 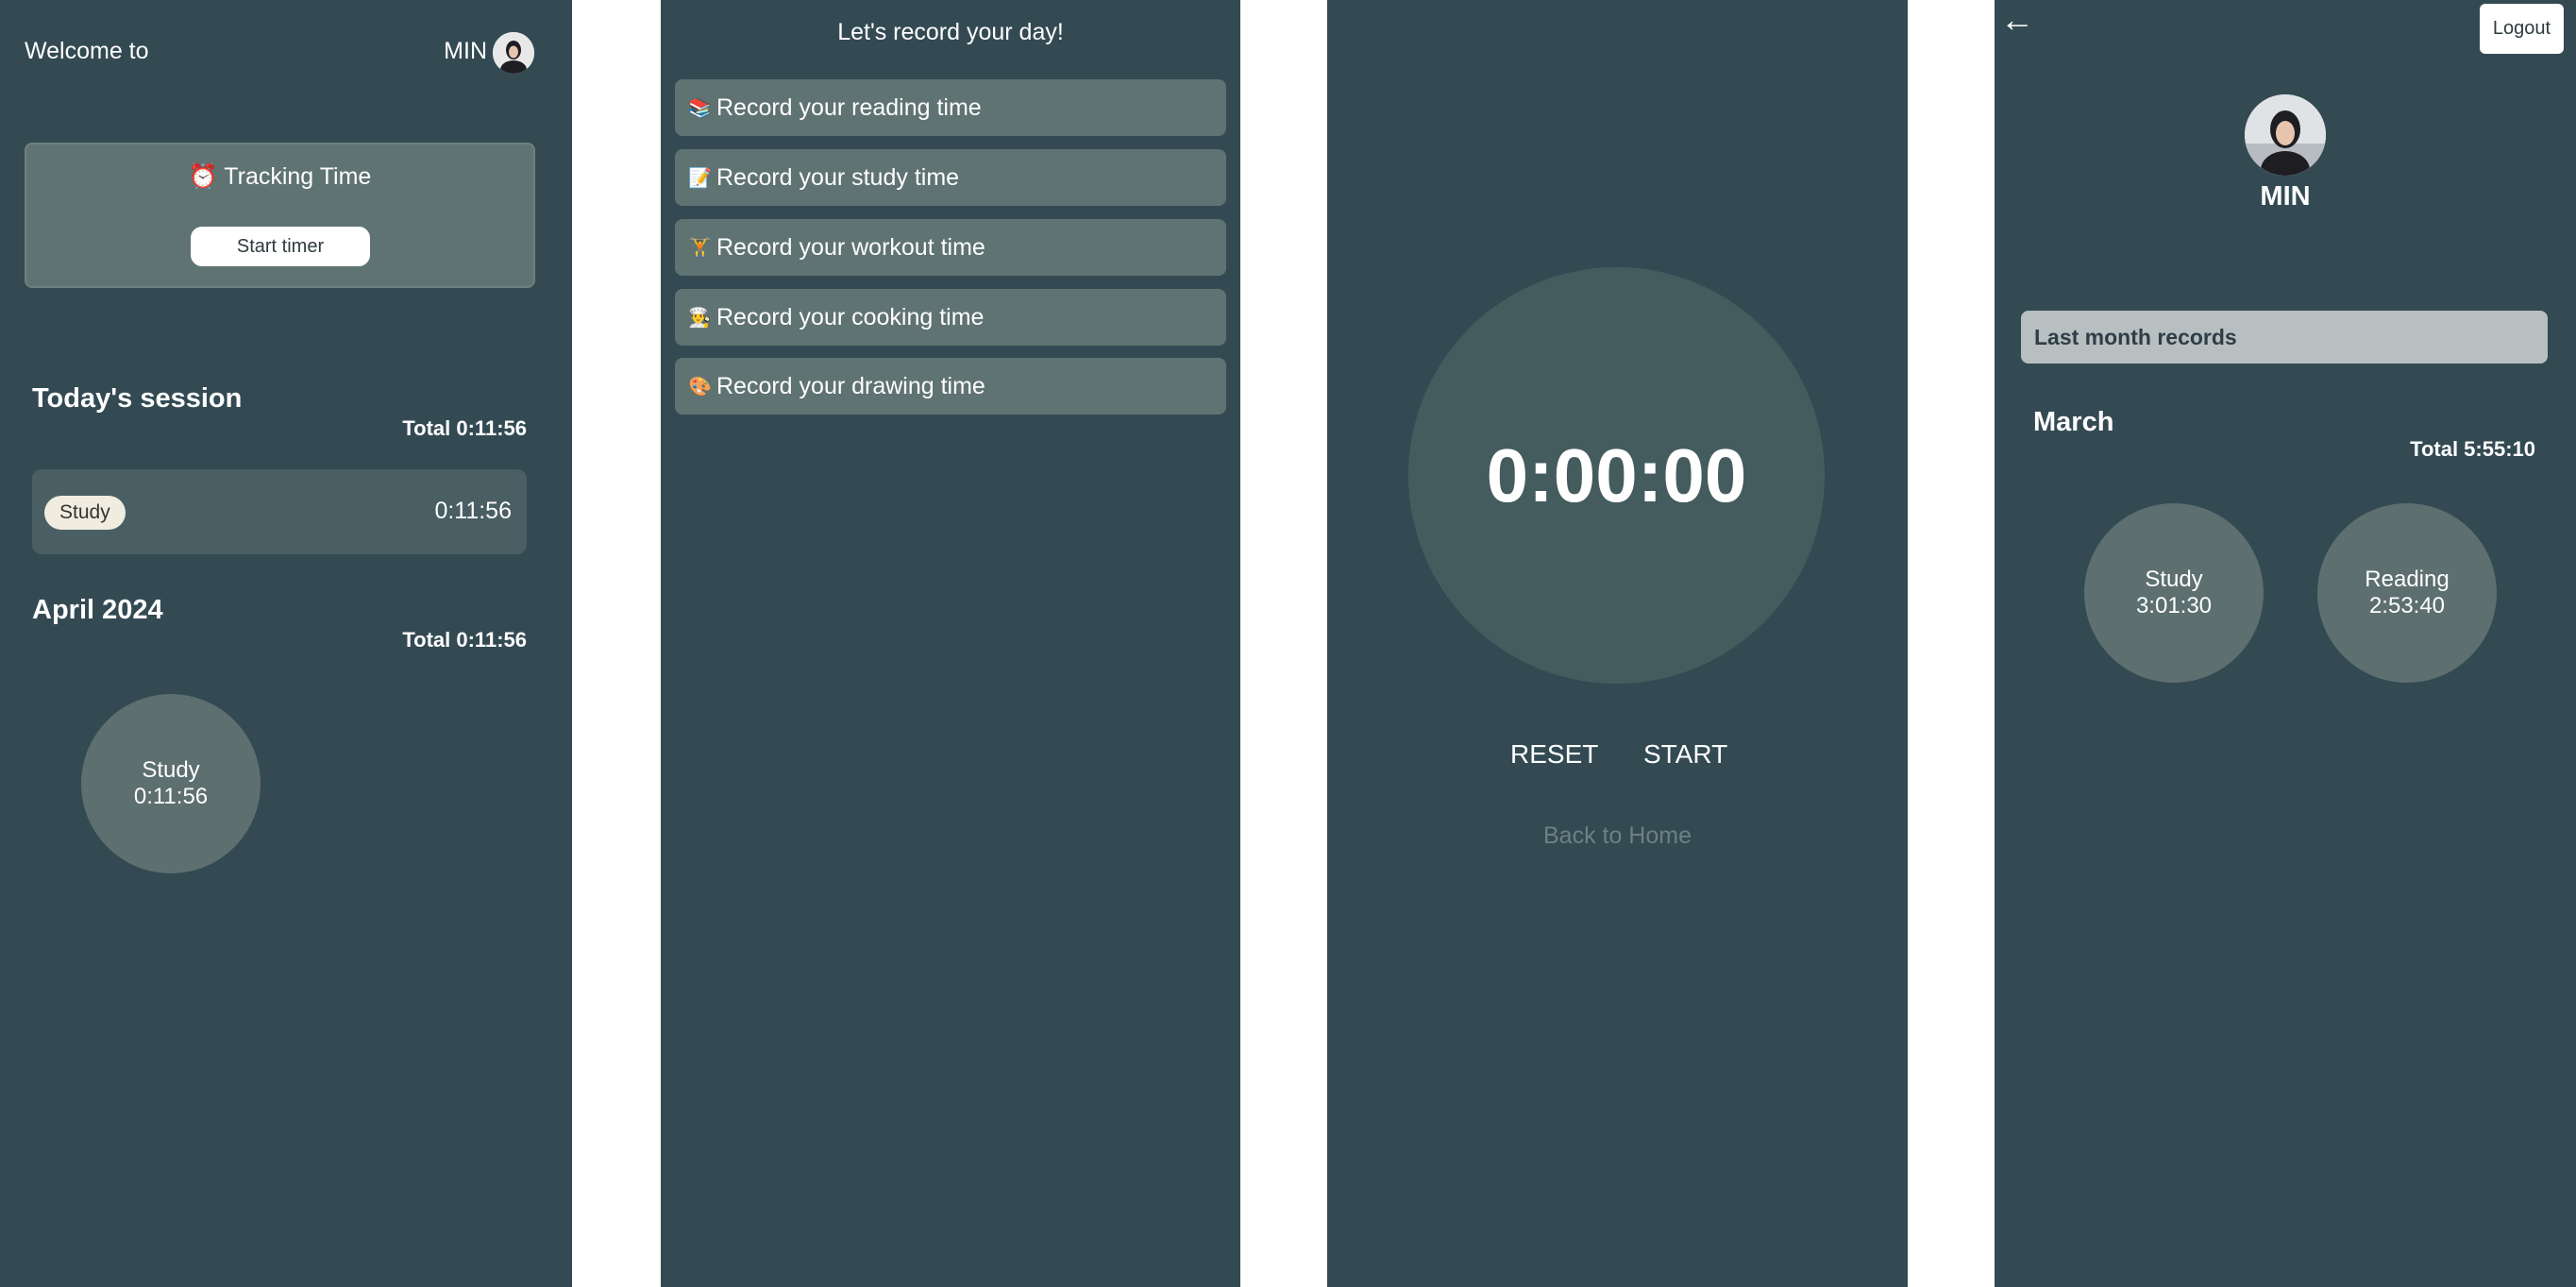 I want to click on timer-display: 0:00:00, so click(x=1616, y=475).